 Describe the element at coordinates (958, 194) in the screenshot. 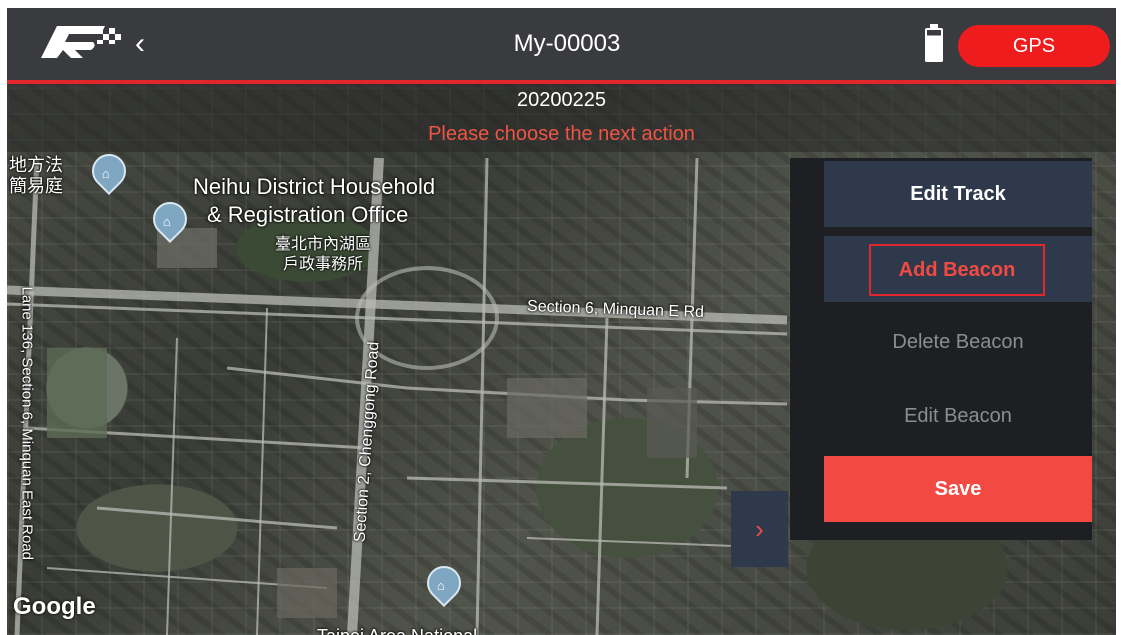

I see `edit-track-button: Edit Track` at that location.